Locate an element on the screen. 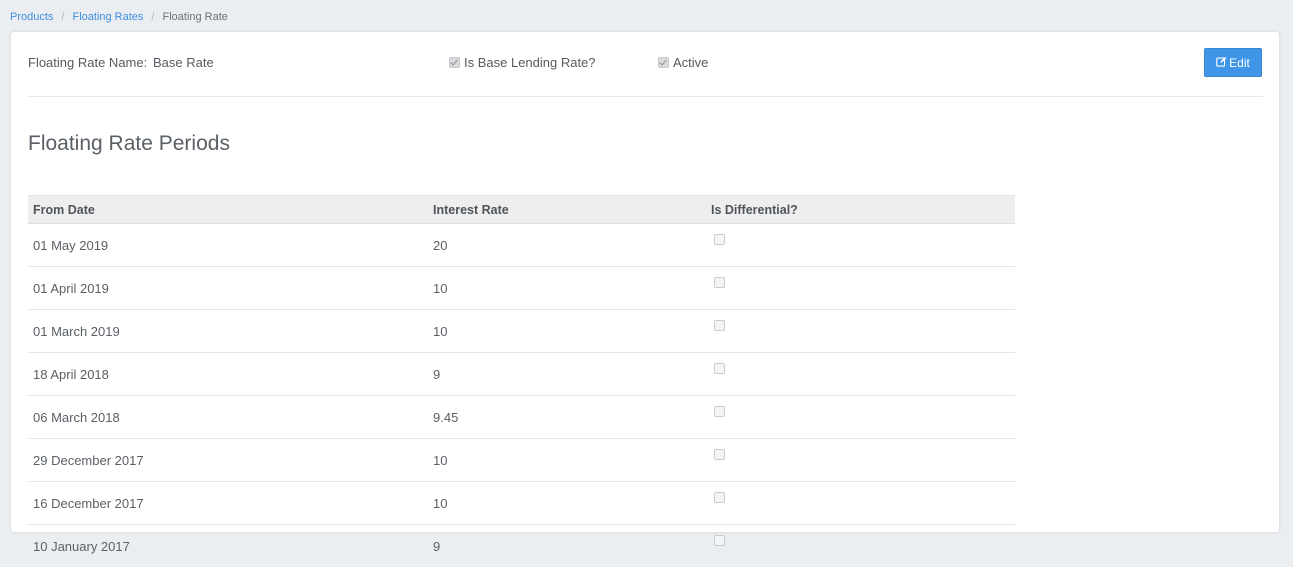 Image resolution: width=1293 pixels, height=567 pixels. active-label: Active is located at coordinates (690, 62).